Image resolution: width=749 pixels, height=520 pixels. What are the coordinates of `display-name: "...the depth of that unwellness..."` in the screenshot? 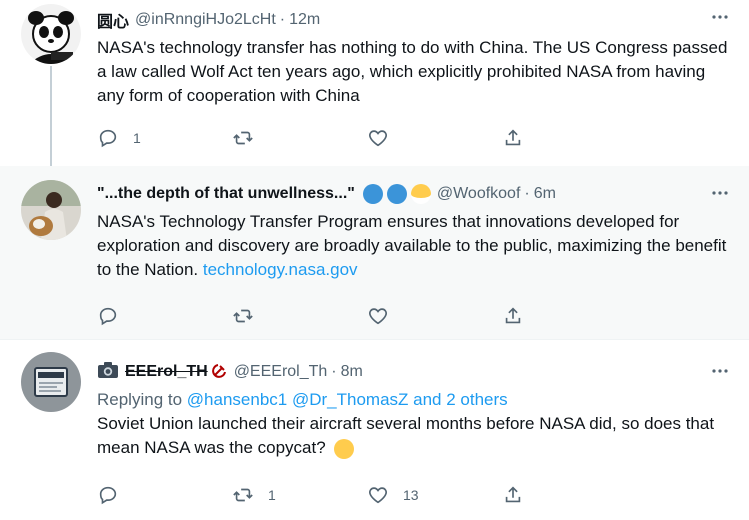 It's located at (226, 194).